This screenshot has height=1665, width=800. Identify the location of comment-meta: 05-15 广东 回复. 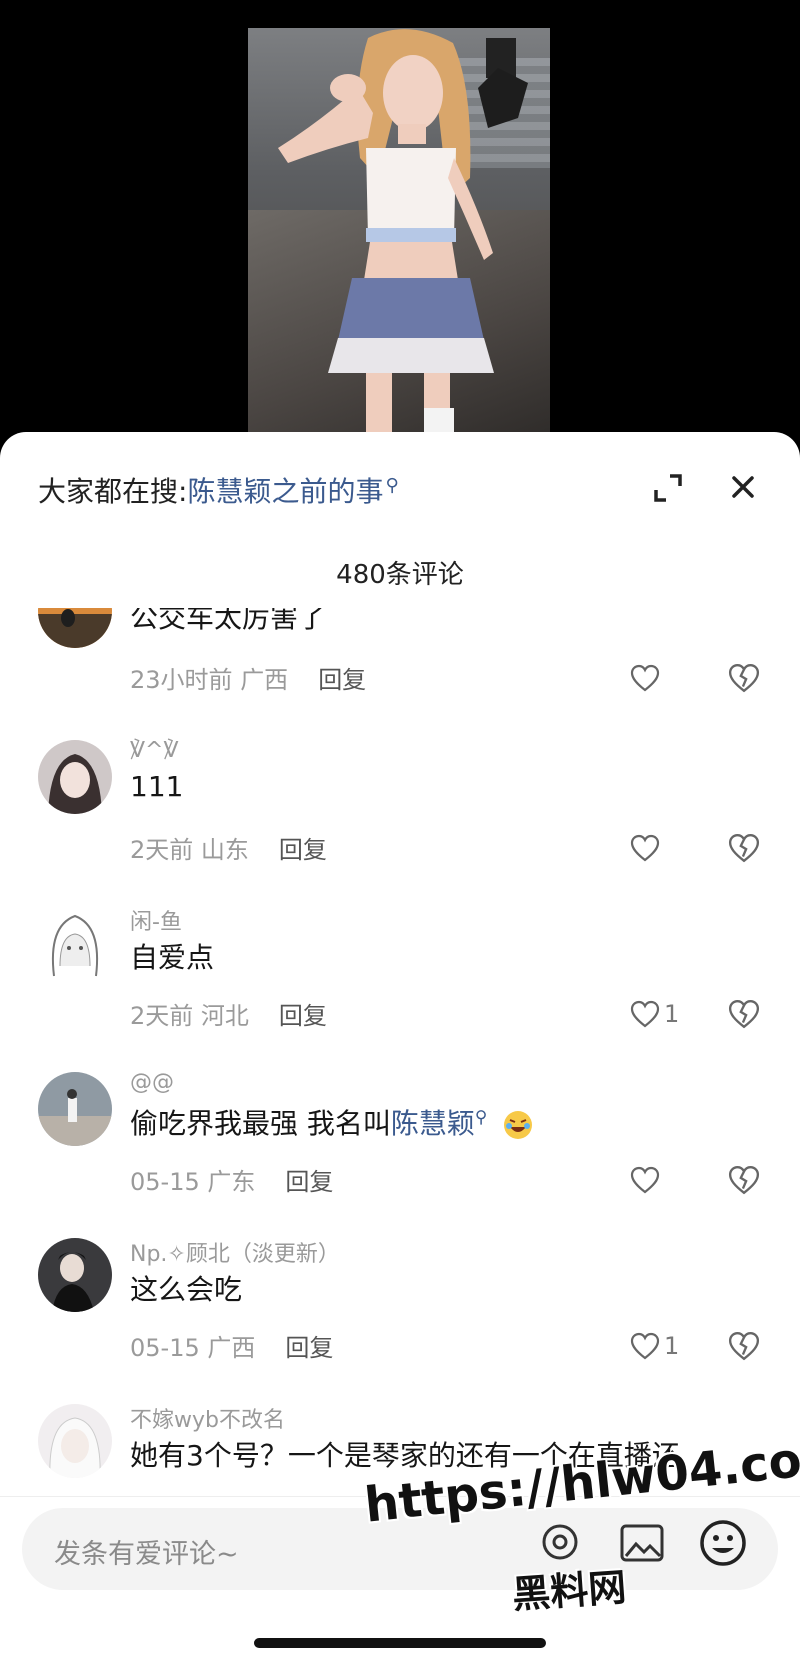
(231, 1179).